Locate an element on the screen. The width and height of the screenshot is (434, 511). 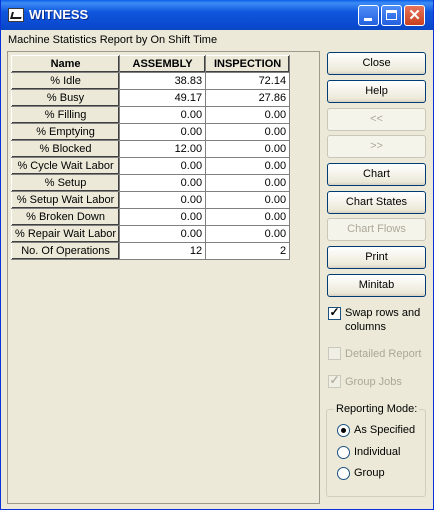
minimize-icon is located at coordinates (368, 19).